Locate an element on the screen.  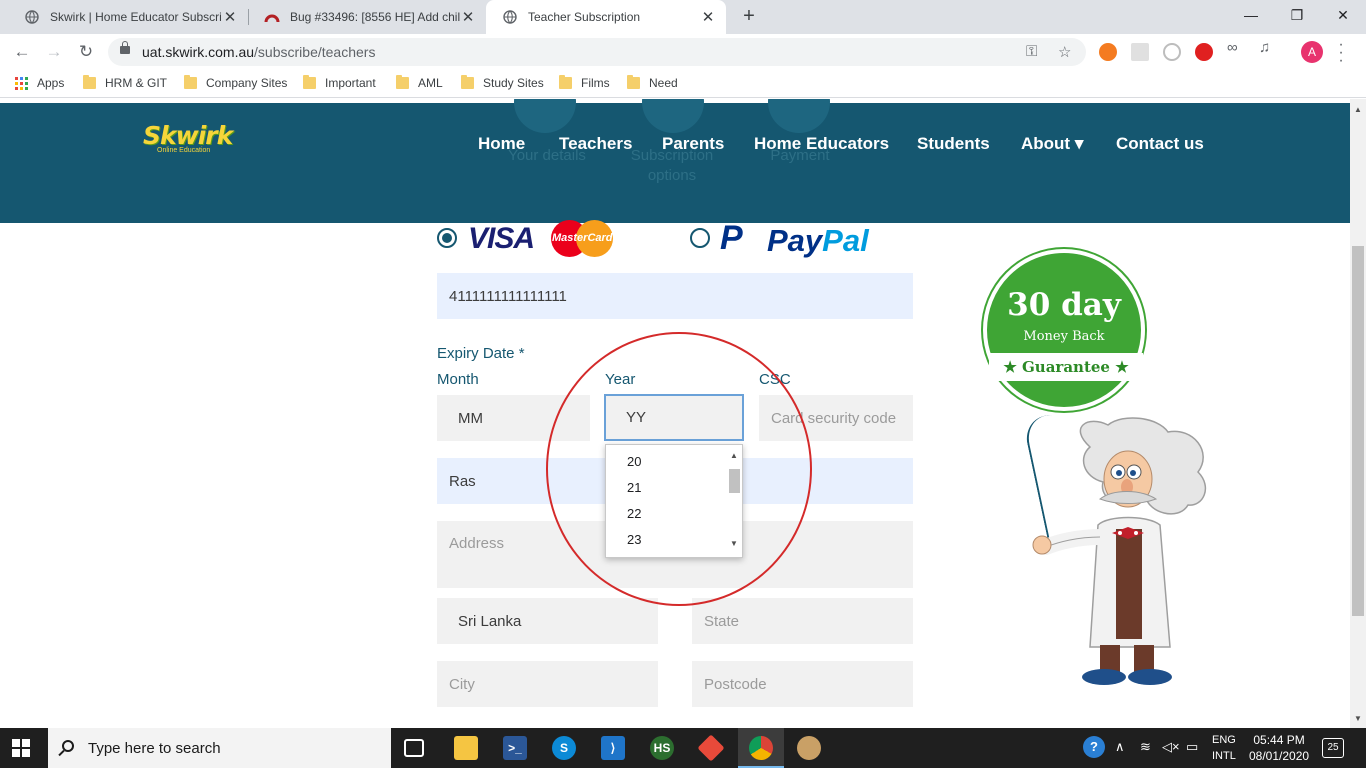
lock-icon is located at coordinates (125, 47).